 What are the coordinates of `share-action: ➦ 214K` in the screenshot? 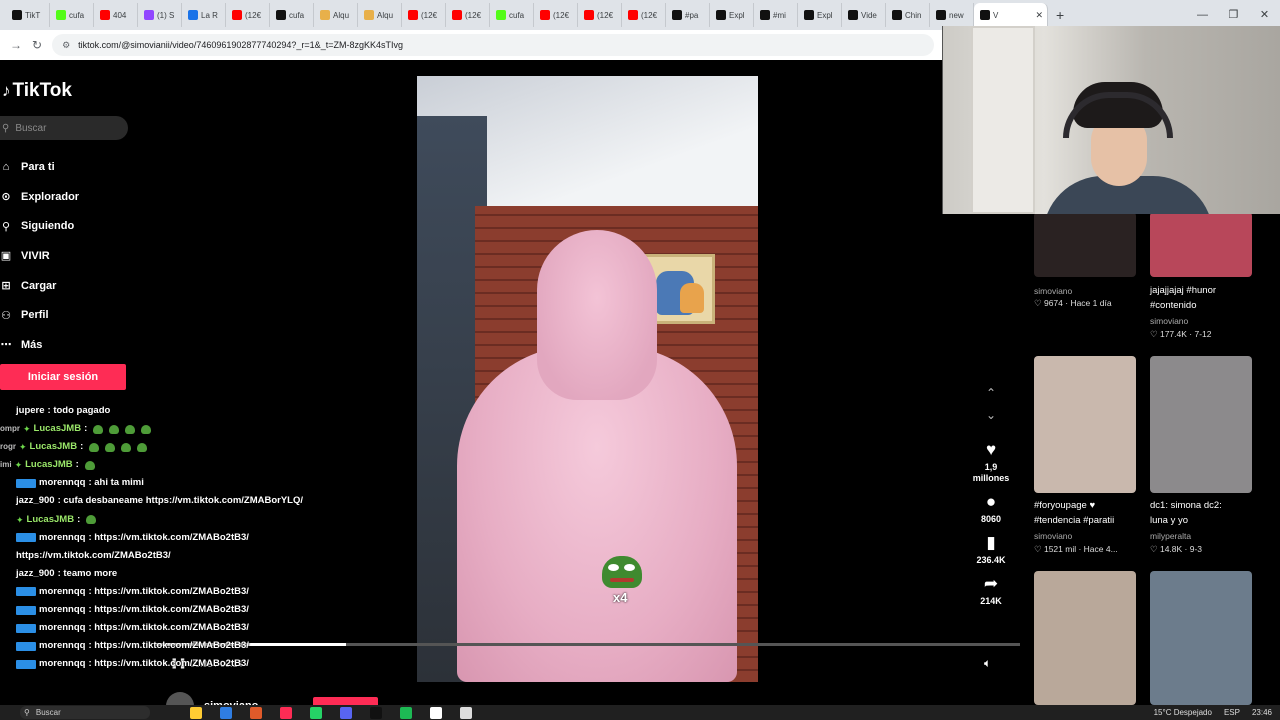 It's located at (991, 590).